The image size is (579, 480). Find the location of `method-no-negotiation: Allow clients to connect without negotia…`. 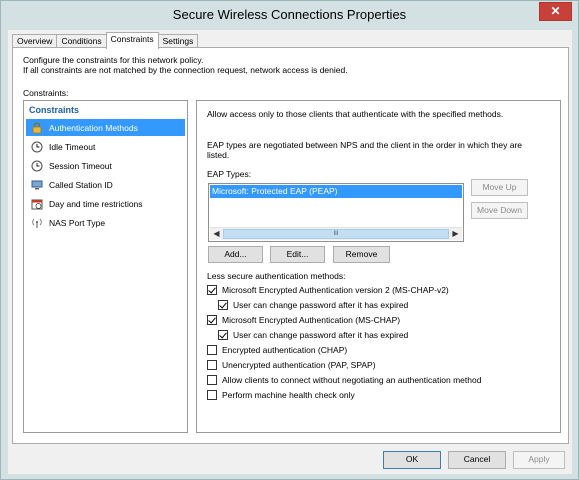

method-no-negotiation: Allow clients to connect without negotia… is located at coordinates (344, 380).